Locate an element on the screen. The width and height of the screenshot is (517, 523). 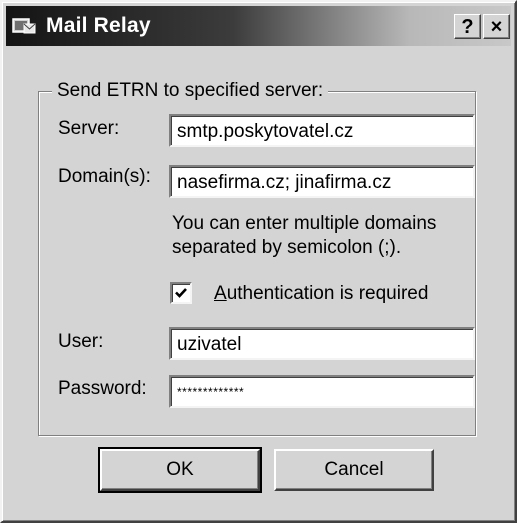
authentication-label-text: uthentication is required is located at coordinates (327, 293).